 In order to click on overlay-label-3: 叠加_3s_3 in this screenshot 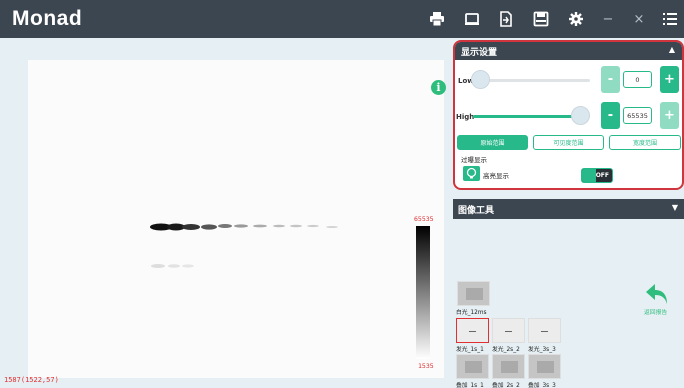, I will do `click(542, 385)`.